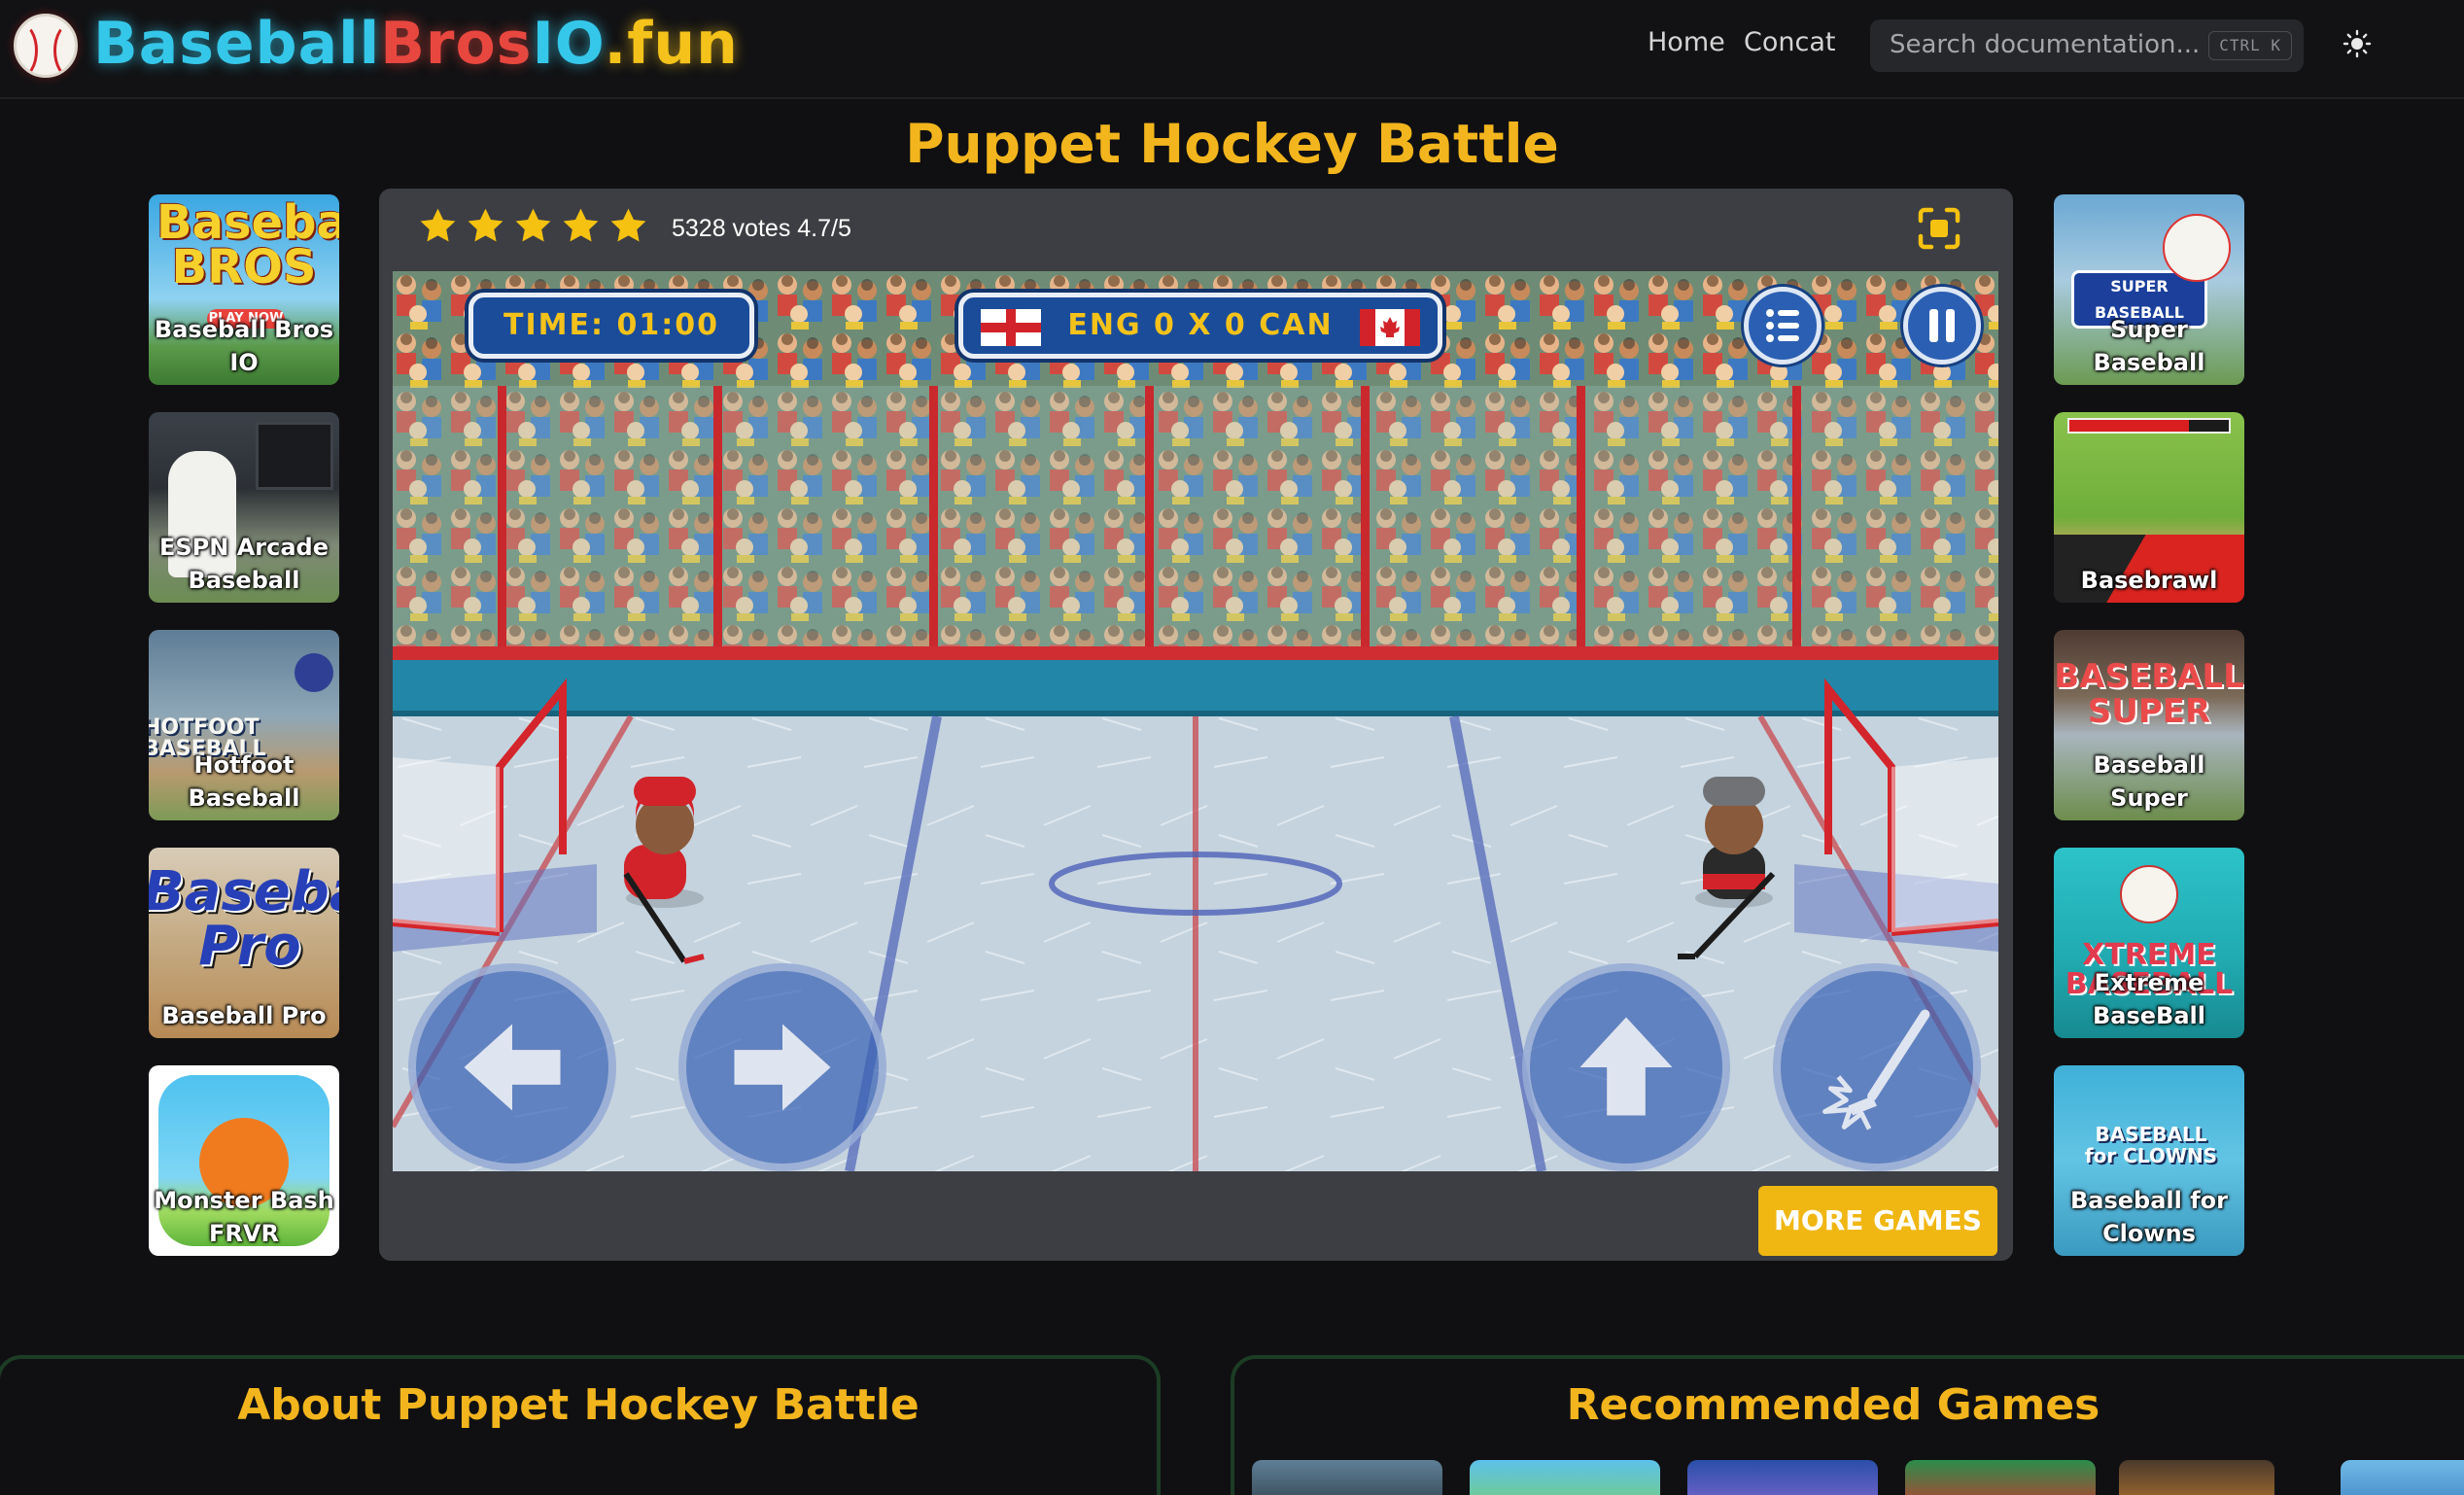  What do you see at coordinates (244, 507) in the screenshot?
I see `game-card-espn-arcade-baseball: ESPN Arcade Baseball` at bounding box center [244, 507].